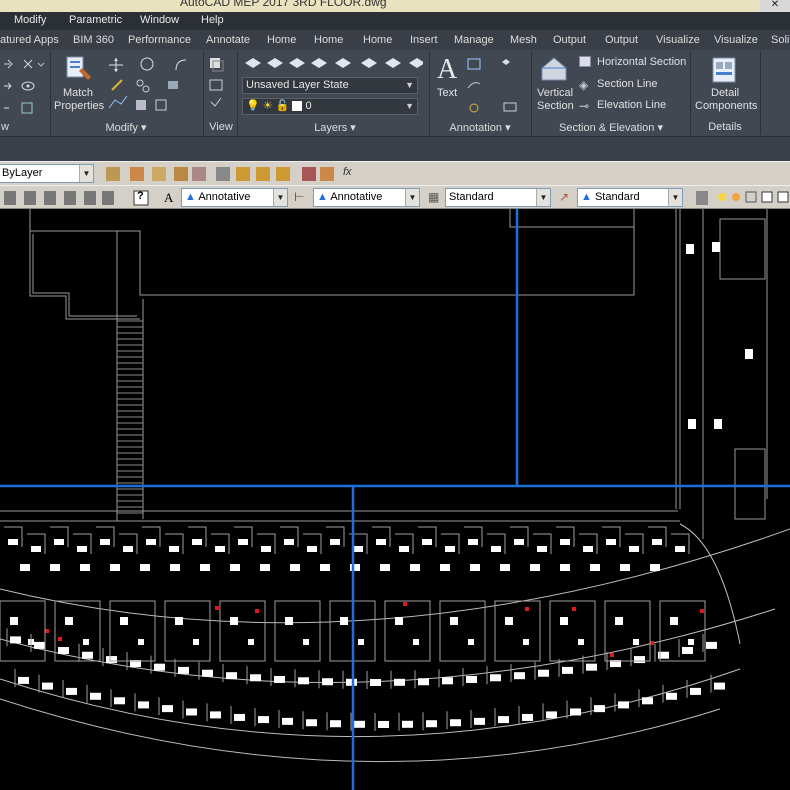  I want to click on tab-visualize-1: Visualize, so click(678, 40).